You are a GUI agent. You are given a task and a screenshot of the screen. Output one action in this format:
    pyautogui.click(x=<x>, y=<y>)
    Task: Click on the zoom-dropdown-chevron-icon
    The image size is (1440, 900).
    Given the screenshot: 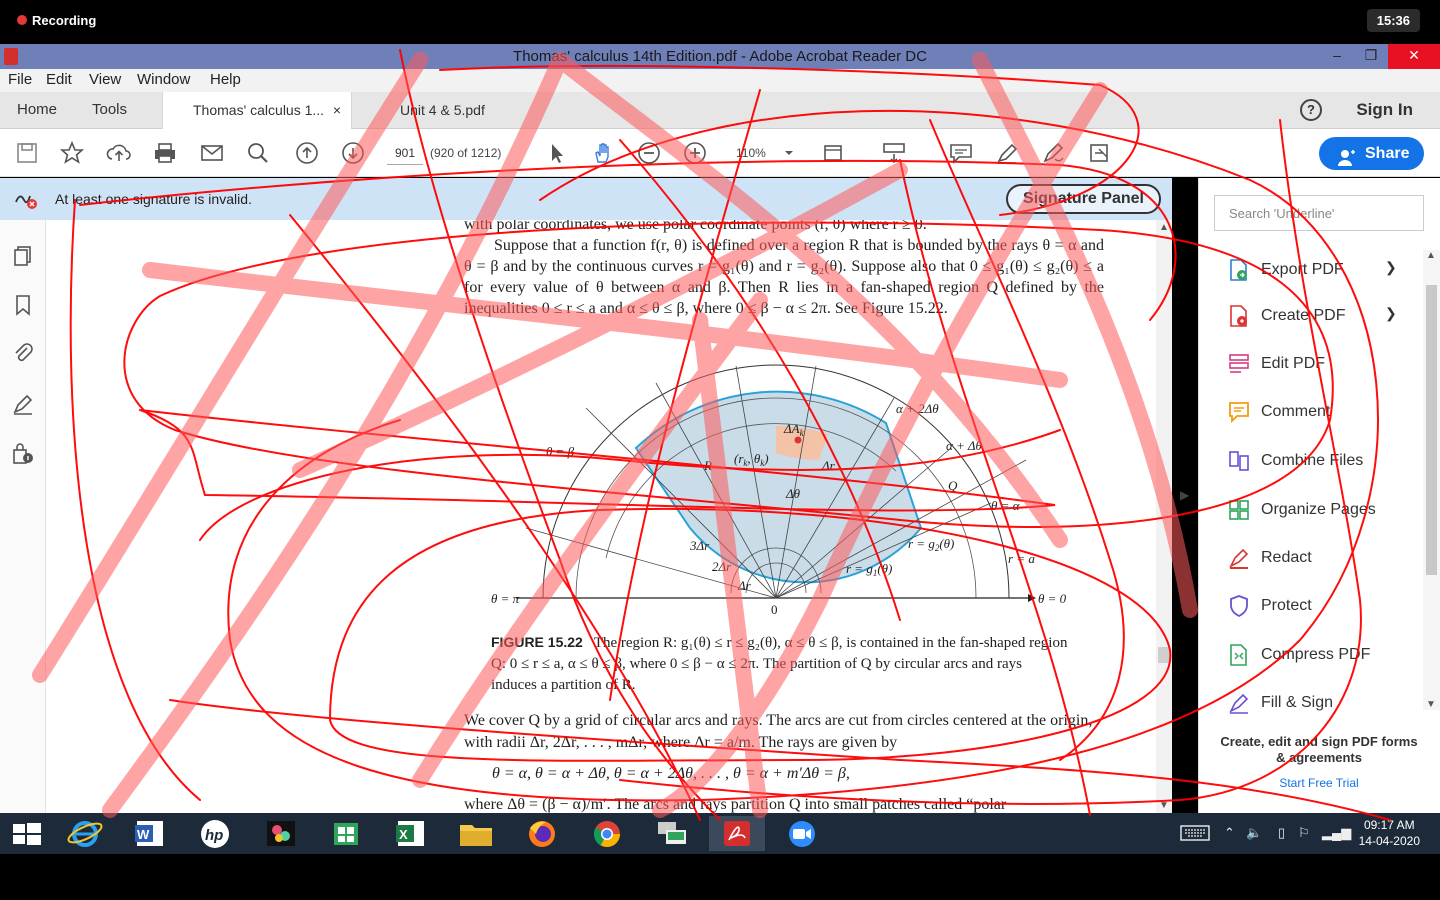 What is the action you would take?
    pyautogui.click(x=793, y=153)
    